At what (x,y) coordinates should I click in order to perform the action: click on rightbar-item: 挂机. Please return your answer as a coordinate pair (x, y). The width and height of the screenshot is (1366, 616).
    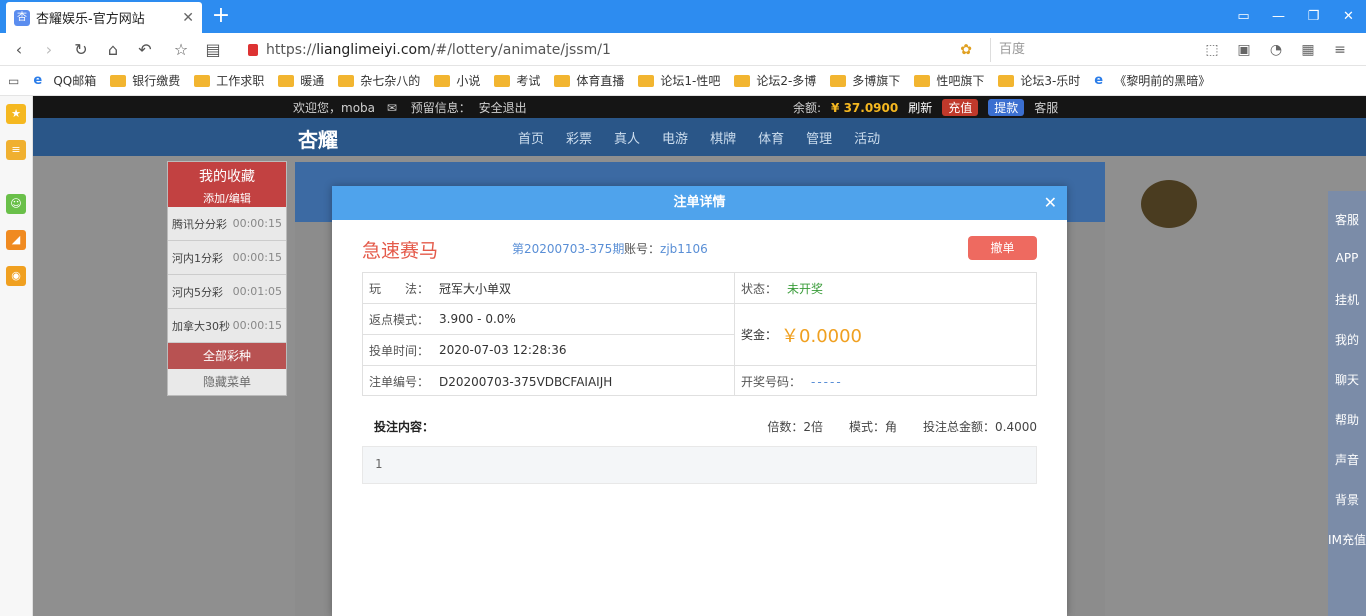
    Looking at the image, I should click on (1347, 291).